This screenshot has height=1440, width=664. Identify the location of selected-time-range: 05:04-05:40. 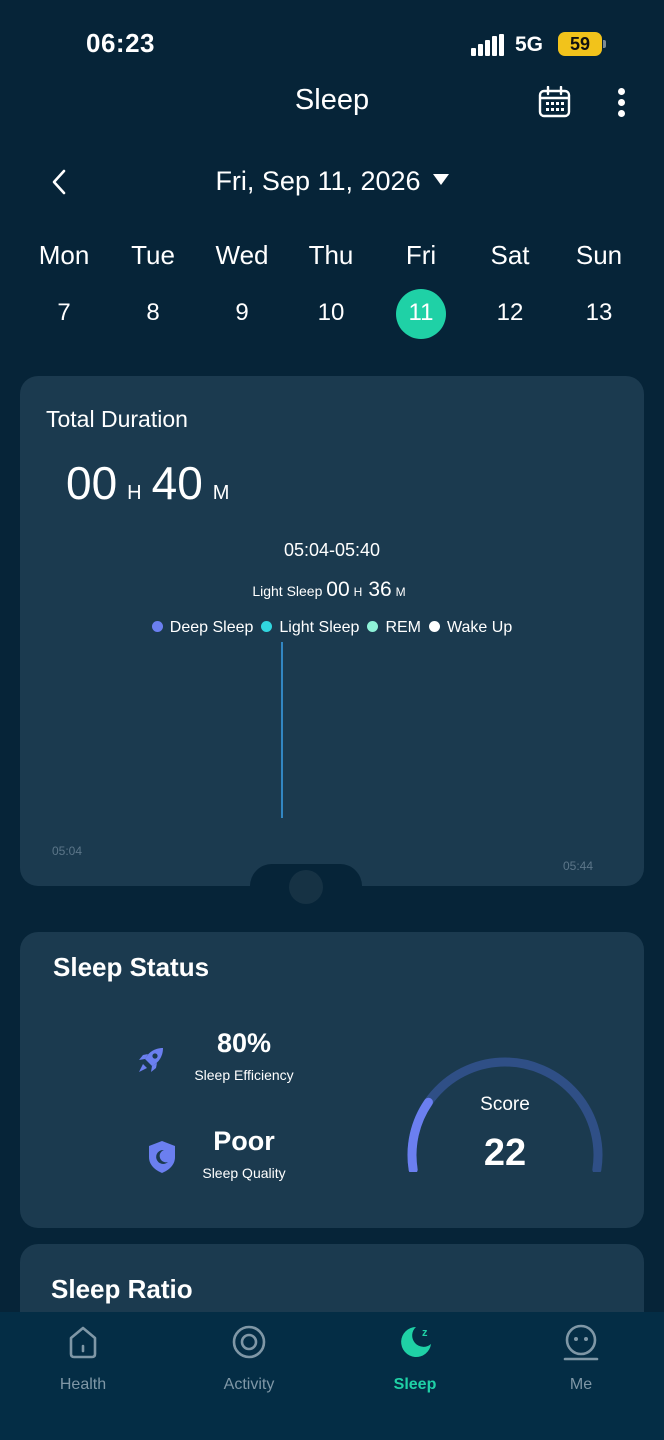
(332, 550).